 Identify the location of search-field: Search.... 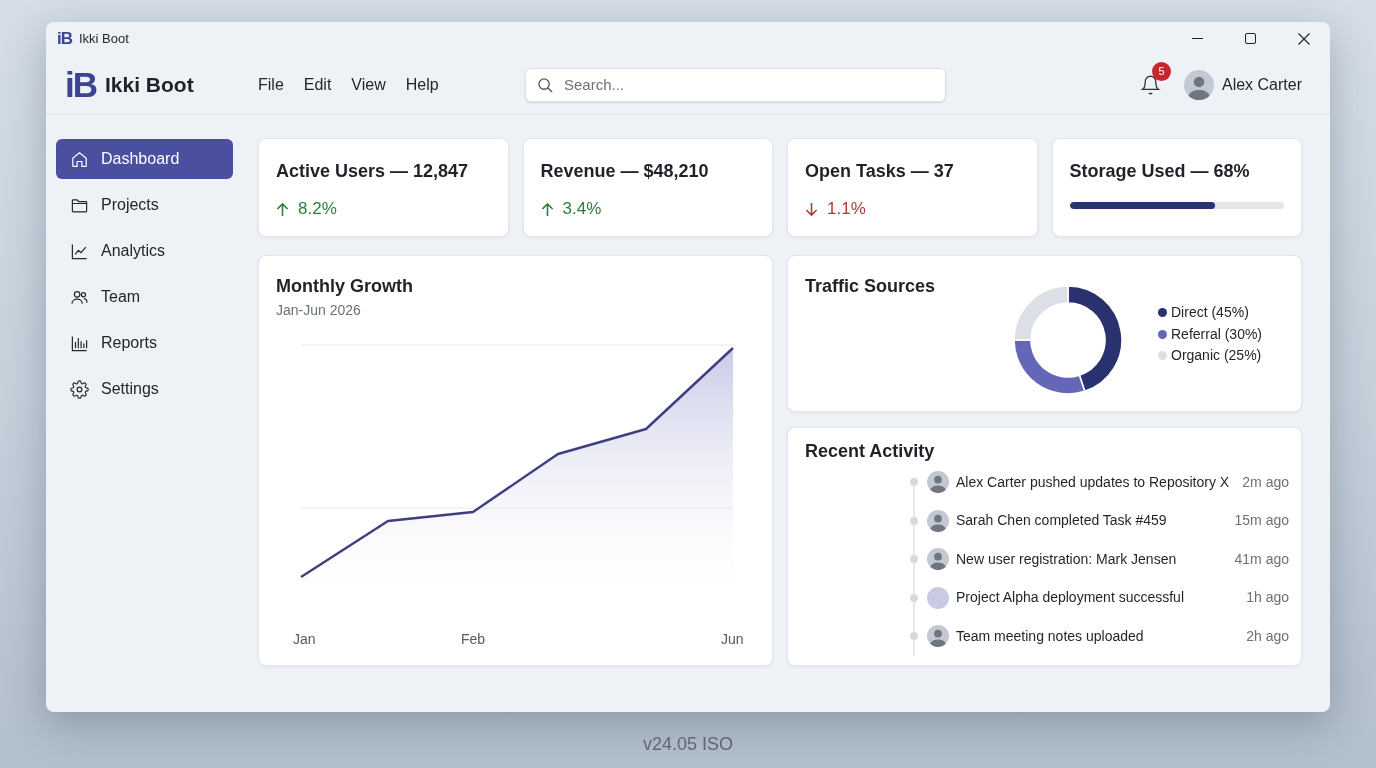
(735, 84).